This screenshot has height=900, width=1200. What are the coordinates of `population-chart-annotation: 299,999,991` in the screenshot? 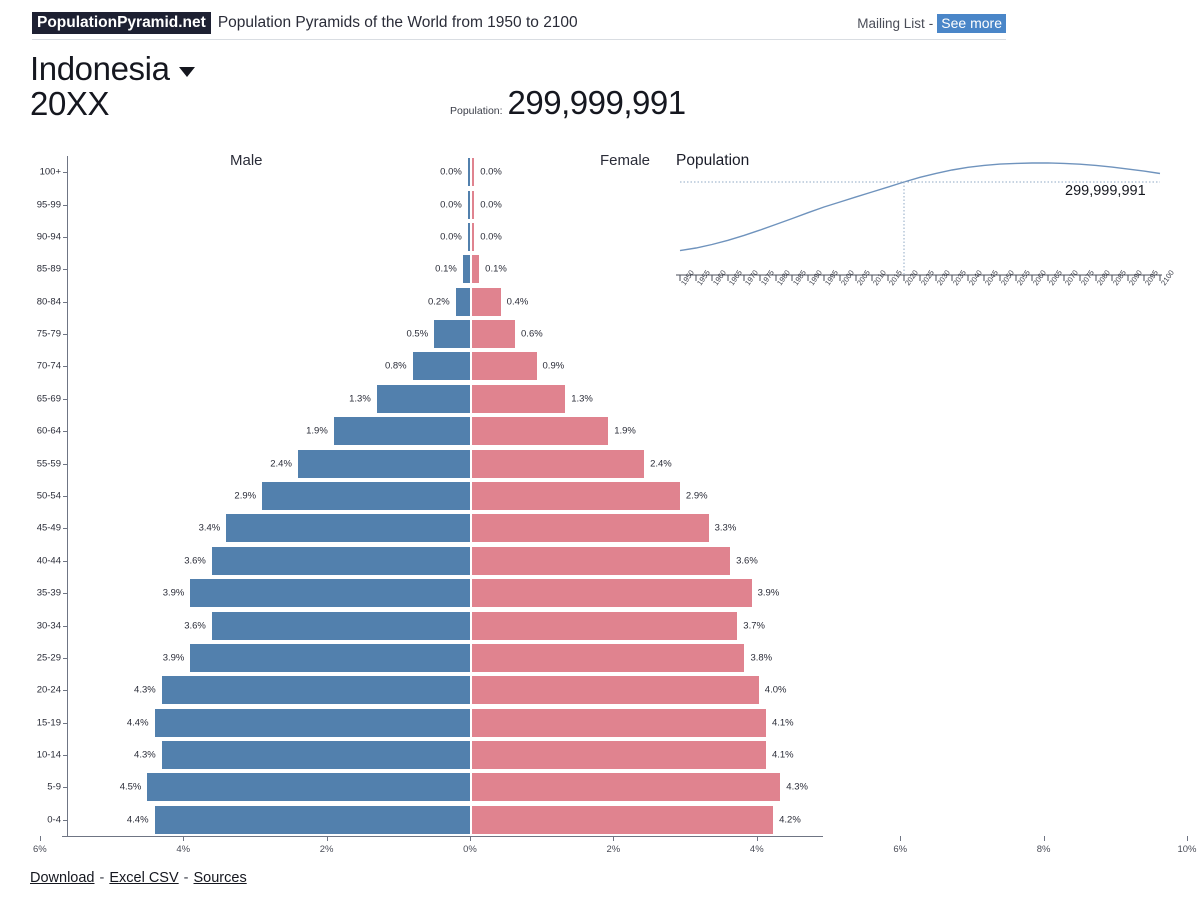 It's located at (1105, 191).